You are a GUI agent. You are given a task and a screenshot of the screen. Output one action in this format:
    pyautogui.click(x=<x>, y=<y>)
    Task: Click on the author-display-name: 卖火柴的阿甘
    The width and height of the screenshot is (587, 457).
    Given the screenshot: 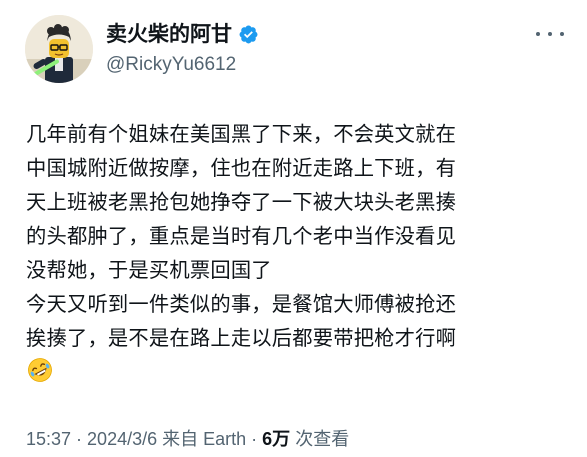 What is the action you would take?
    pyautogui.click(x=169, y=34)
    